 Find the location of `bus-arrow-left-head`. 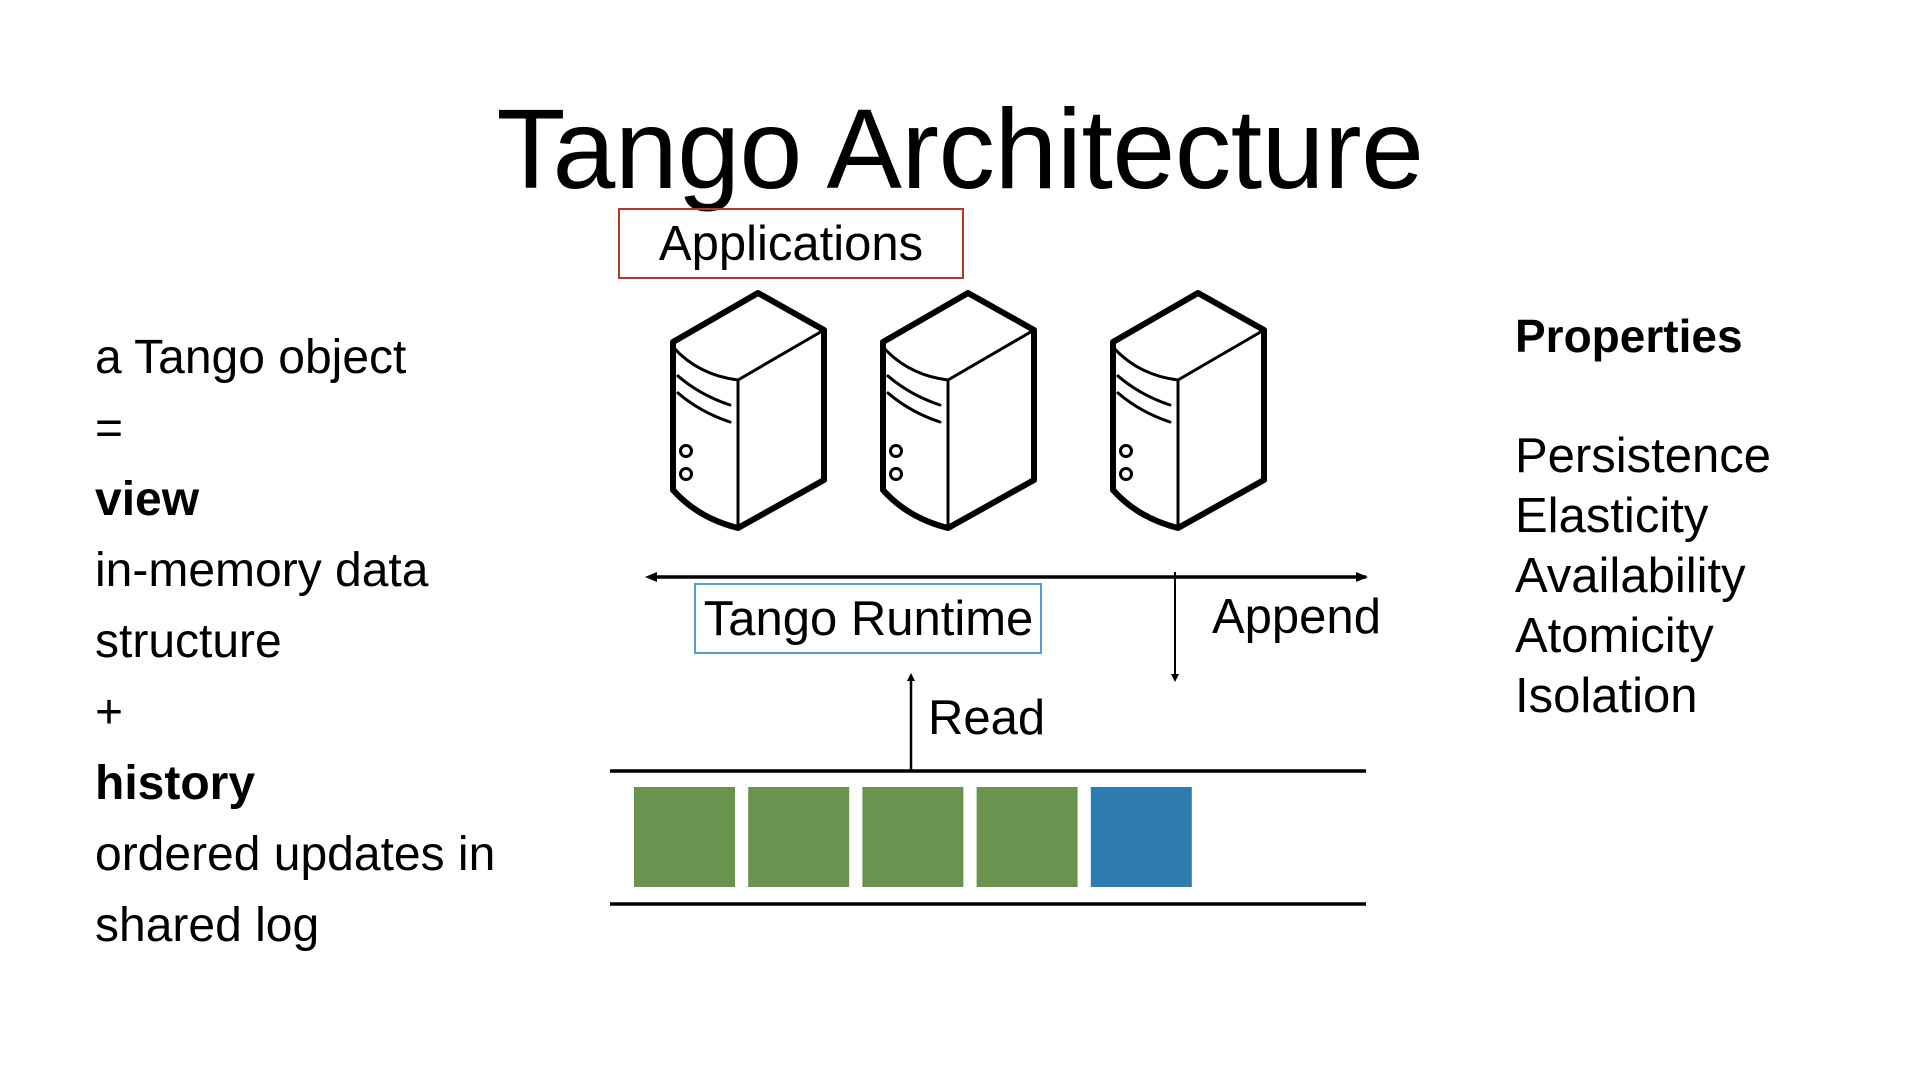

bus-arrow-left-head is located at coordinates (651, 577).